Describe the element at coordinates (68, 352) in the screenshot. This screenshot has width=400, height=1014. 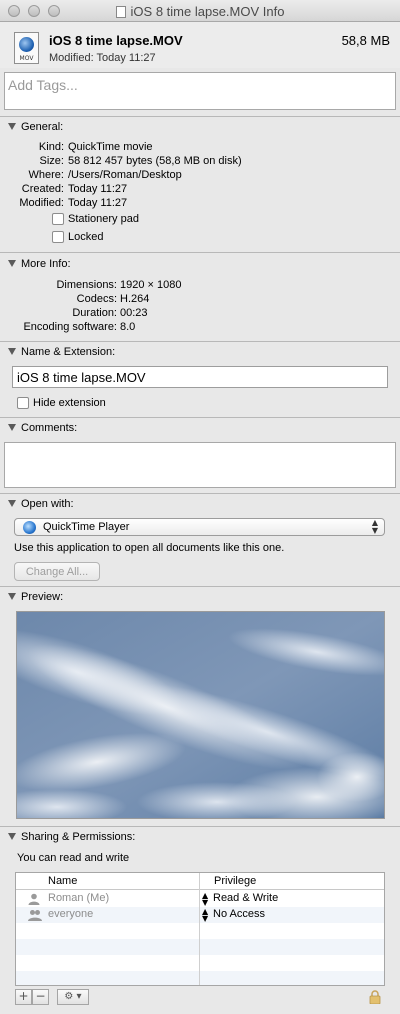
I see `name-extension-heading: Name & Extension:` at that location.